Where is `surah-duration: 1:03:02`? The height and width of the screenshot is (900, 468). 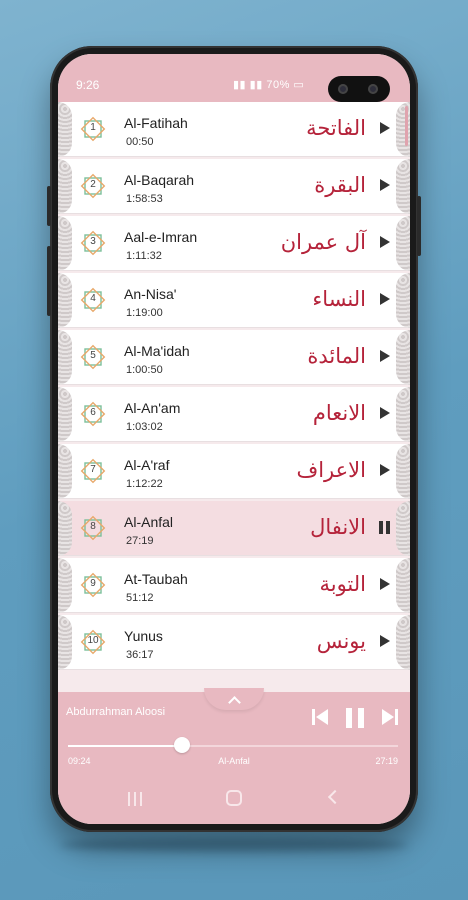 surah-duration: 1:03:02 is located at coordinates (144, 427).